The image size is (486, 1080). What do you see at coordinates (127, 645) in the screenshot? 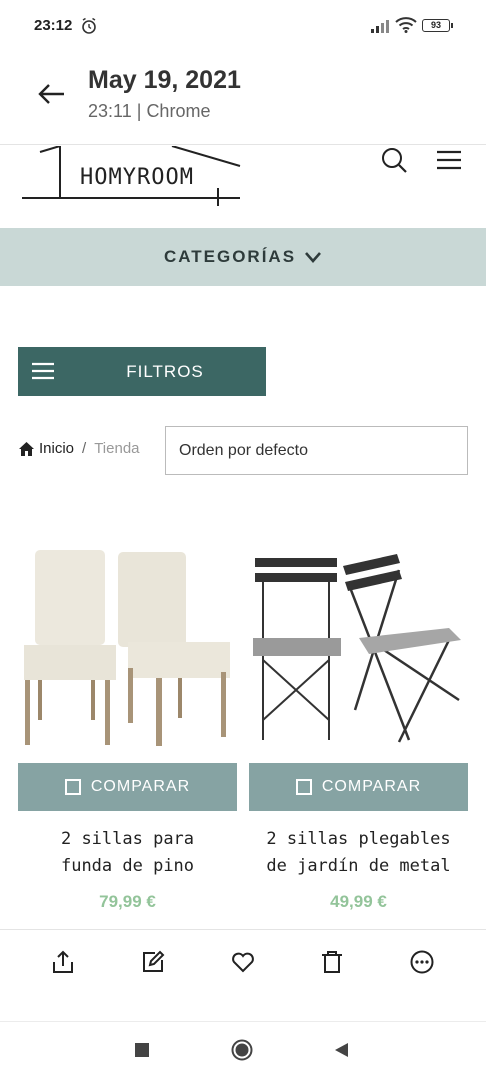
I see `product-image-chairs` at bounding box center [127, 645].